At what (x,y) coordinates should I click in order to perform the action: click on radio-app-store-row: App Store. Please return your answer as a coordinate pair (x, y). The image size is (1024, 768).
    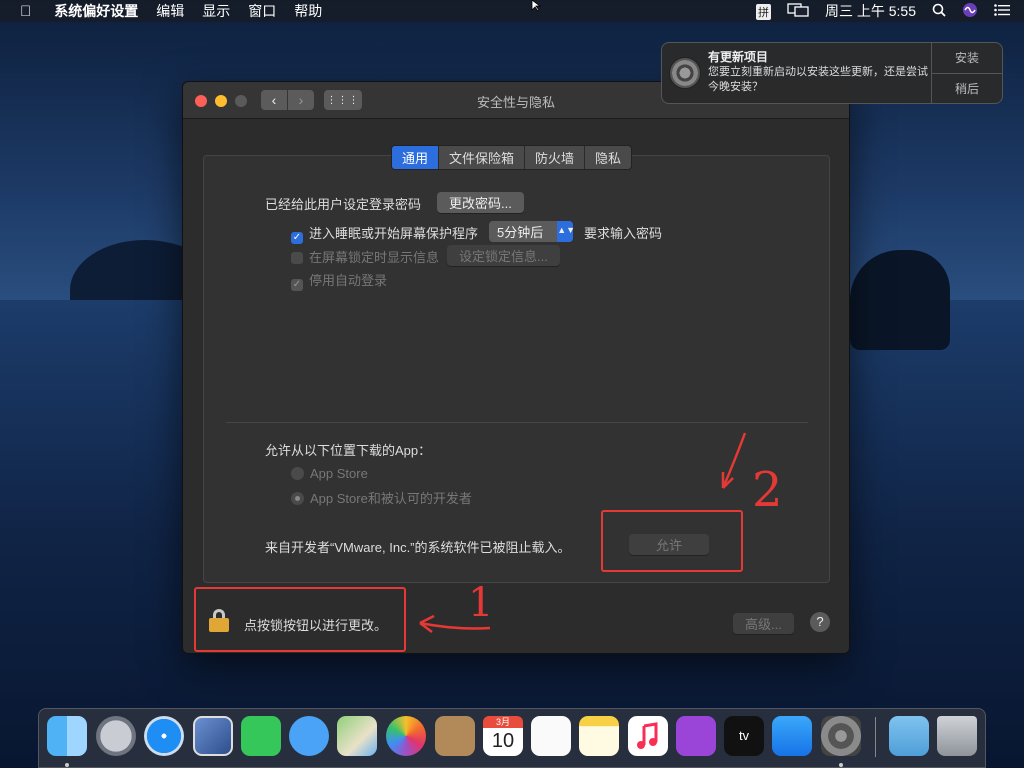
    Looking at the image, I should click on (329, 473).